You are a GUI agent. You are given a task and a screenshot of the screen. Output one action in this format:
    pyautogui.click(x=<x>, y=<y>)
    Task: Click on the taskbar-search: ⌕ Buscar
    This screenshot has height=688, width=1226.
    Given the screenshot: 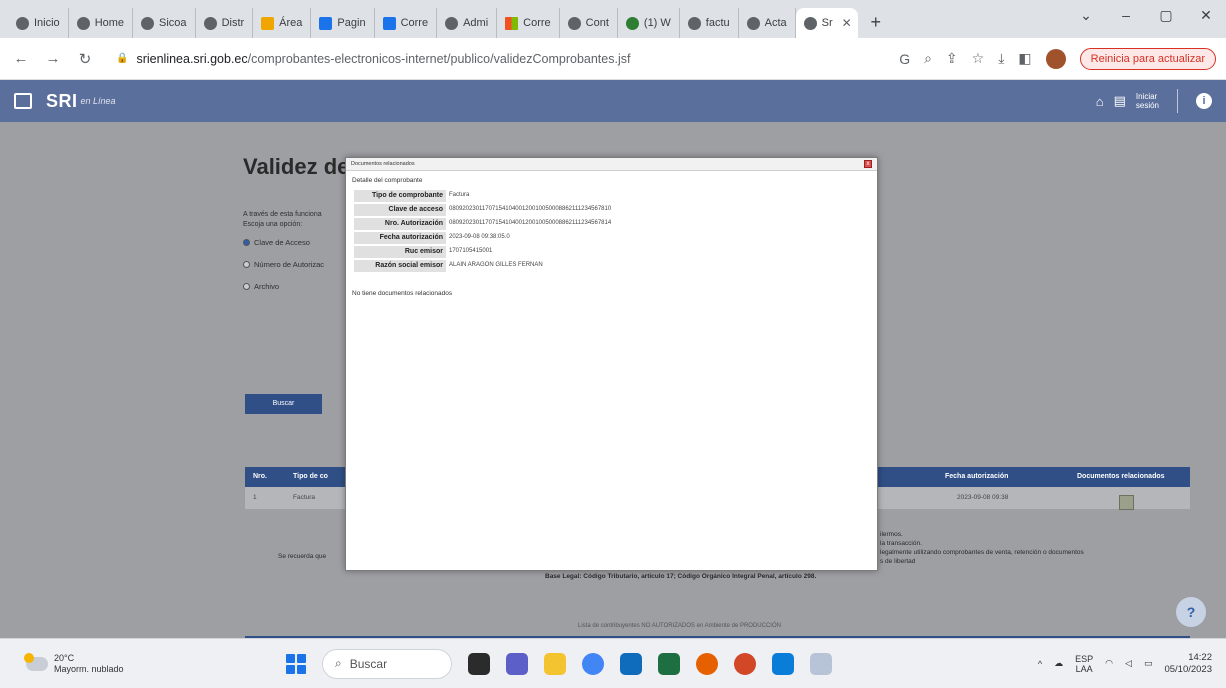 What is the action you would take?
    pyautogui.click(x=387, y=663)
    